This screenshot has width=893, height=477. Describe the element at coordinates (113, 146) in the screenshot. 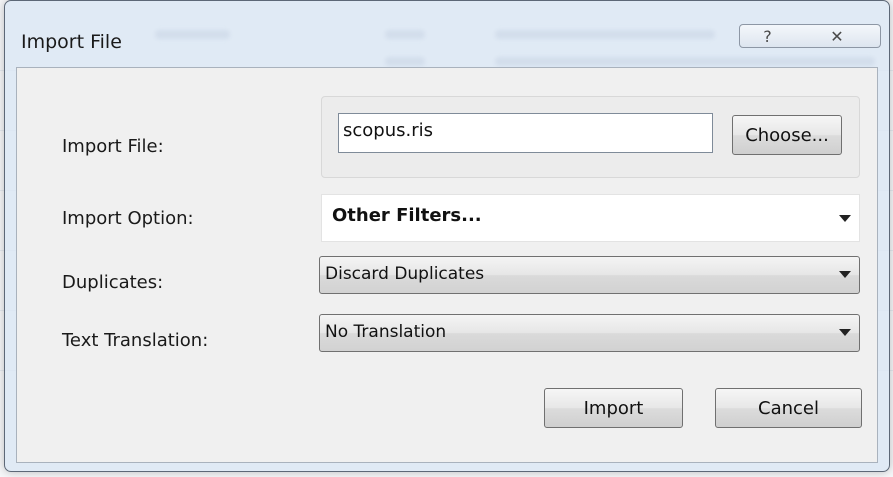

I see `import-file-label: Import File:` at that location.